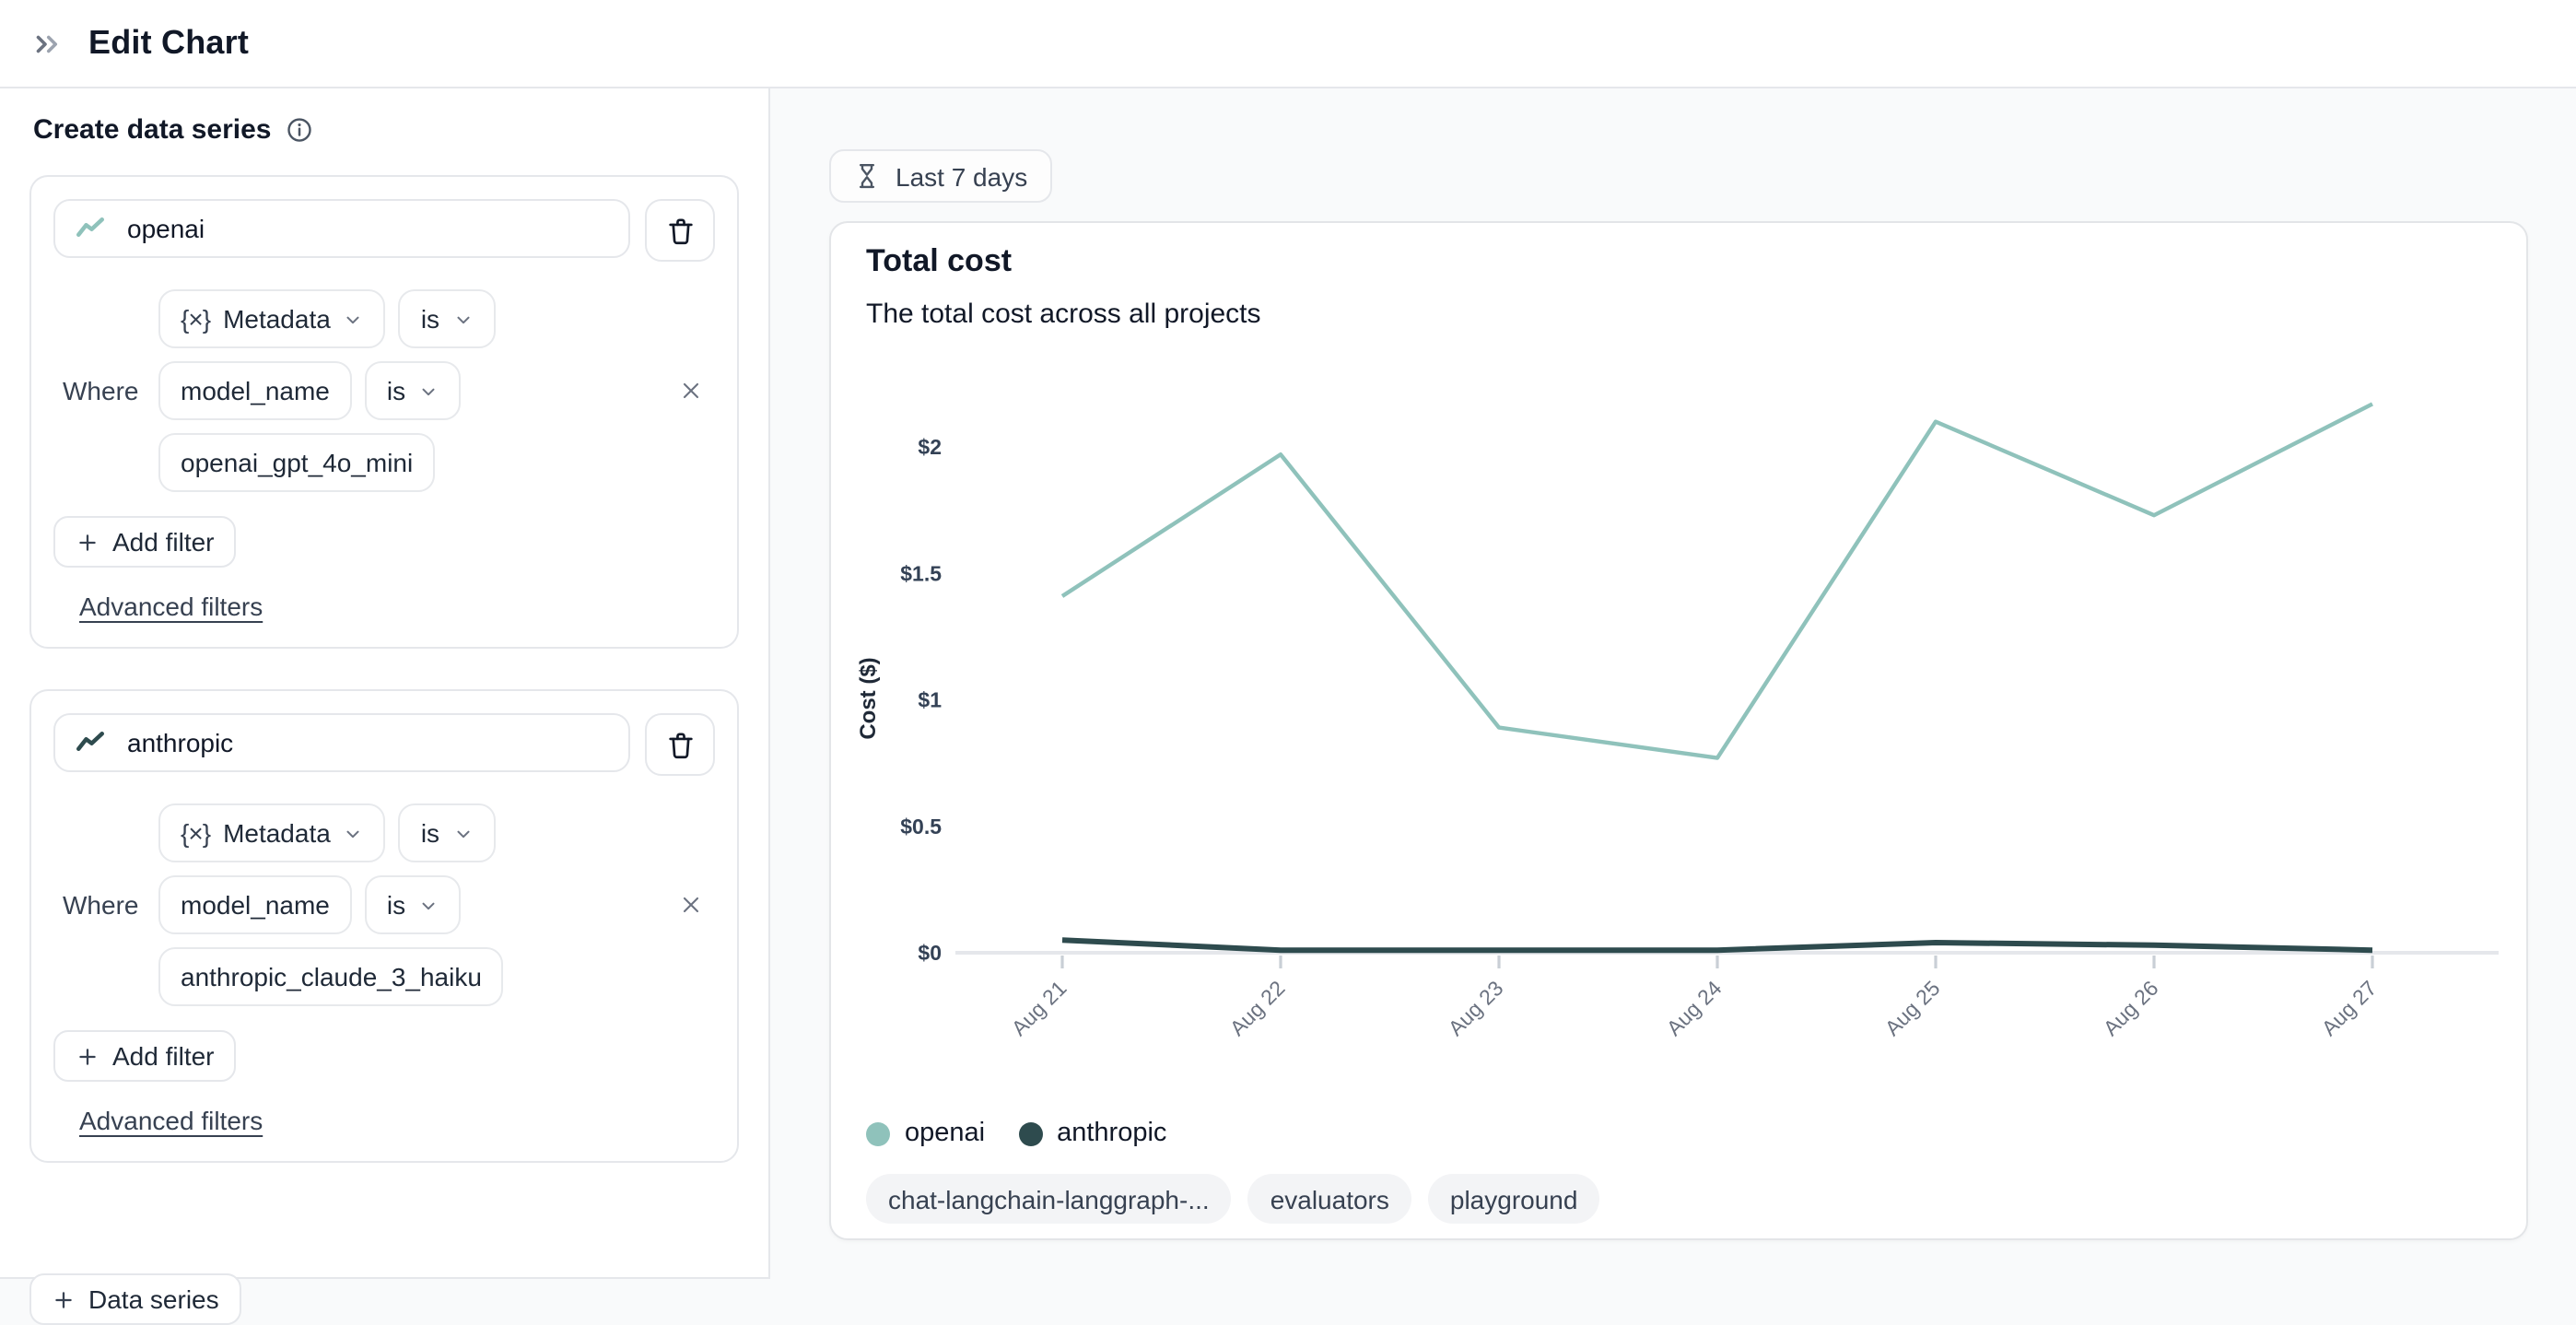 Image resolution: width=2576 pixels, height=1325 pixels. What do you see at coordinates (1016, 1133) in the screenshot?
I see `chart-legend: openai anthropic` at bounding box center [1016, 1133].